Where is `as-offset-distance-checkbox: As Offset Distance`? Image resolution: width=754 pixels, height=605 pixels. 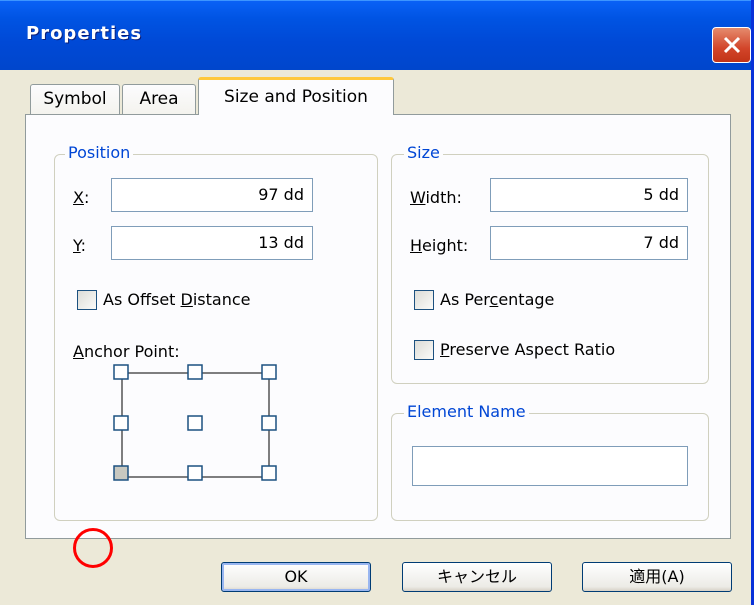
as-offset-distance-checkbox: As Offset Distance is located at coordinates (197, 301).